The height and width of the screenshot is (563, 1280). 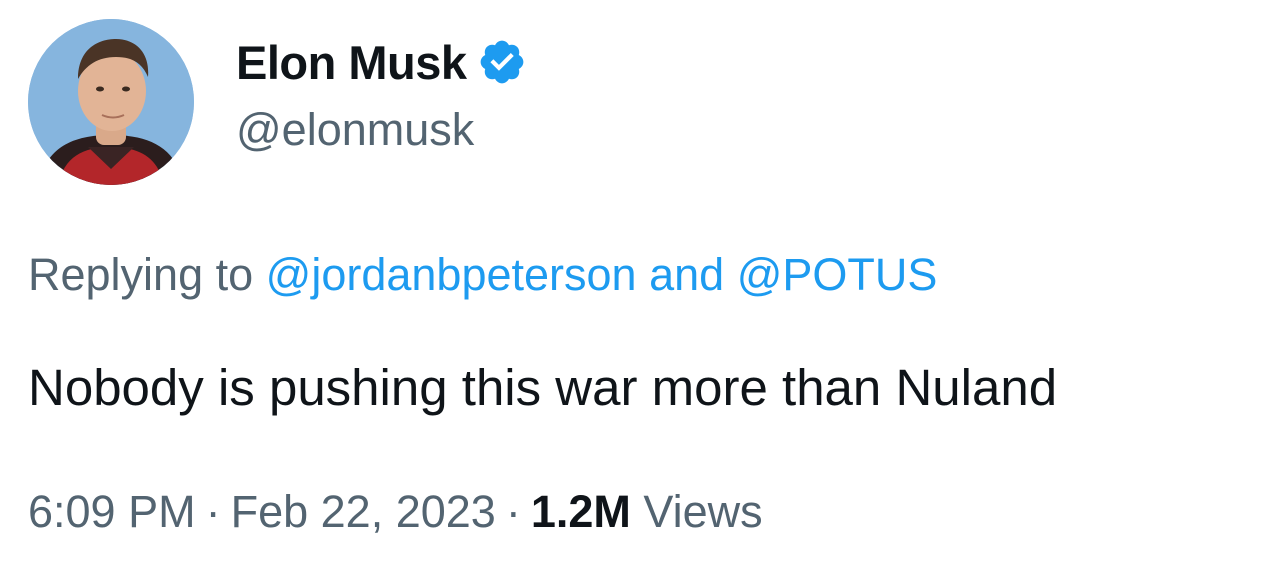 I want to click on avatar, so click(x=111, y=102).